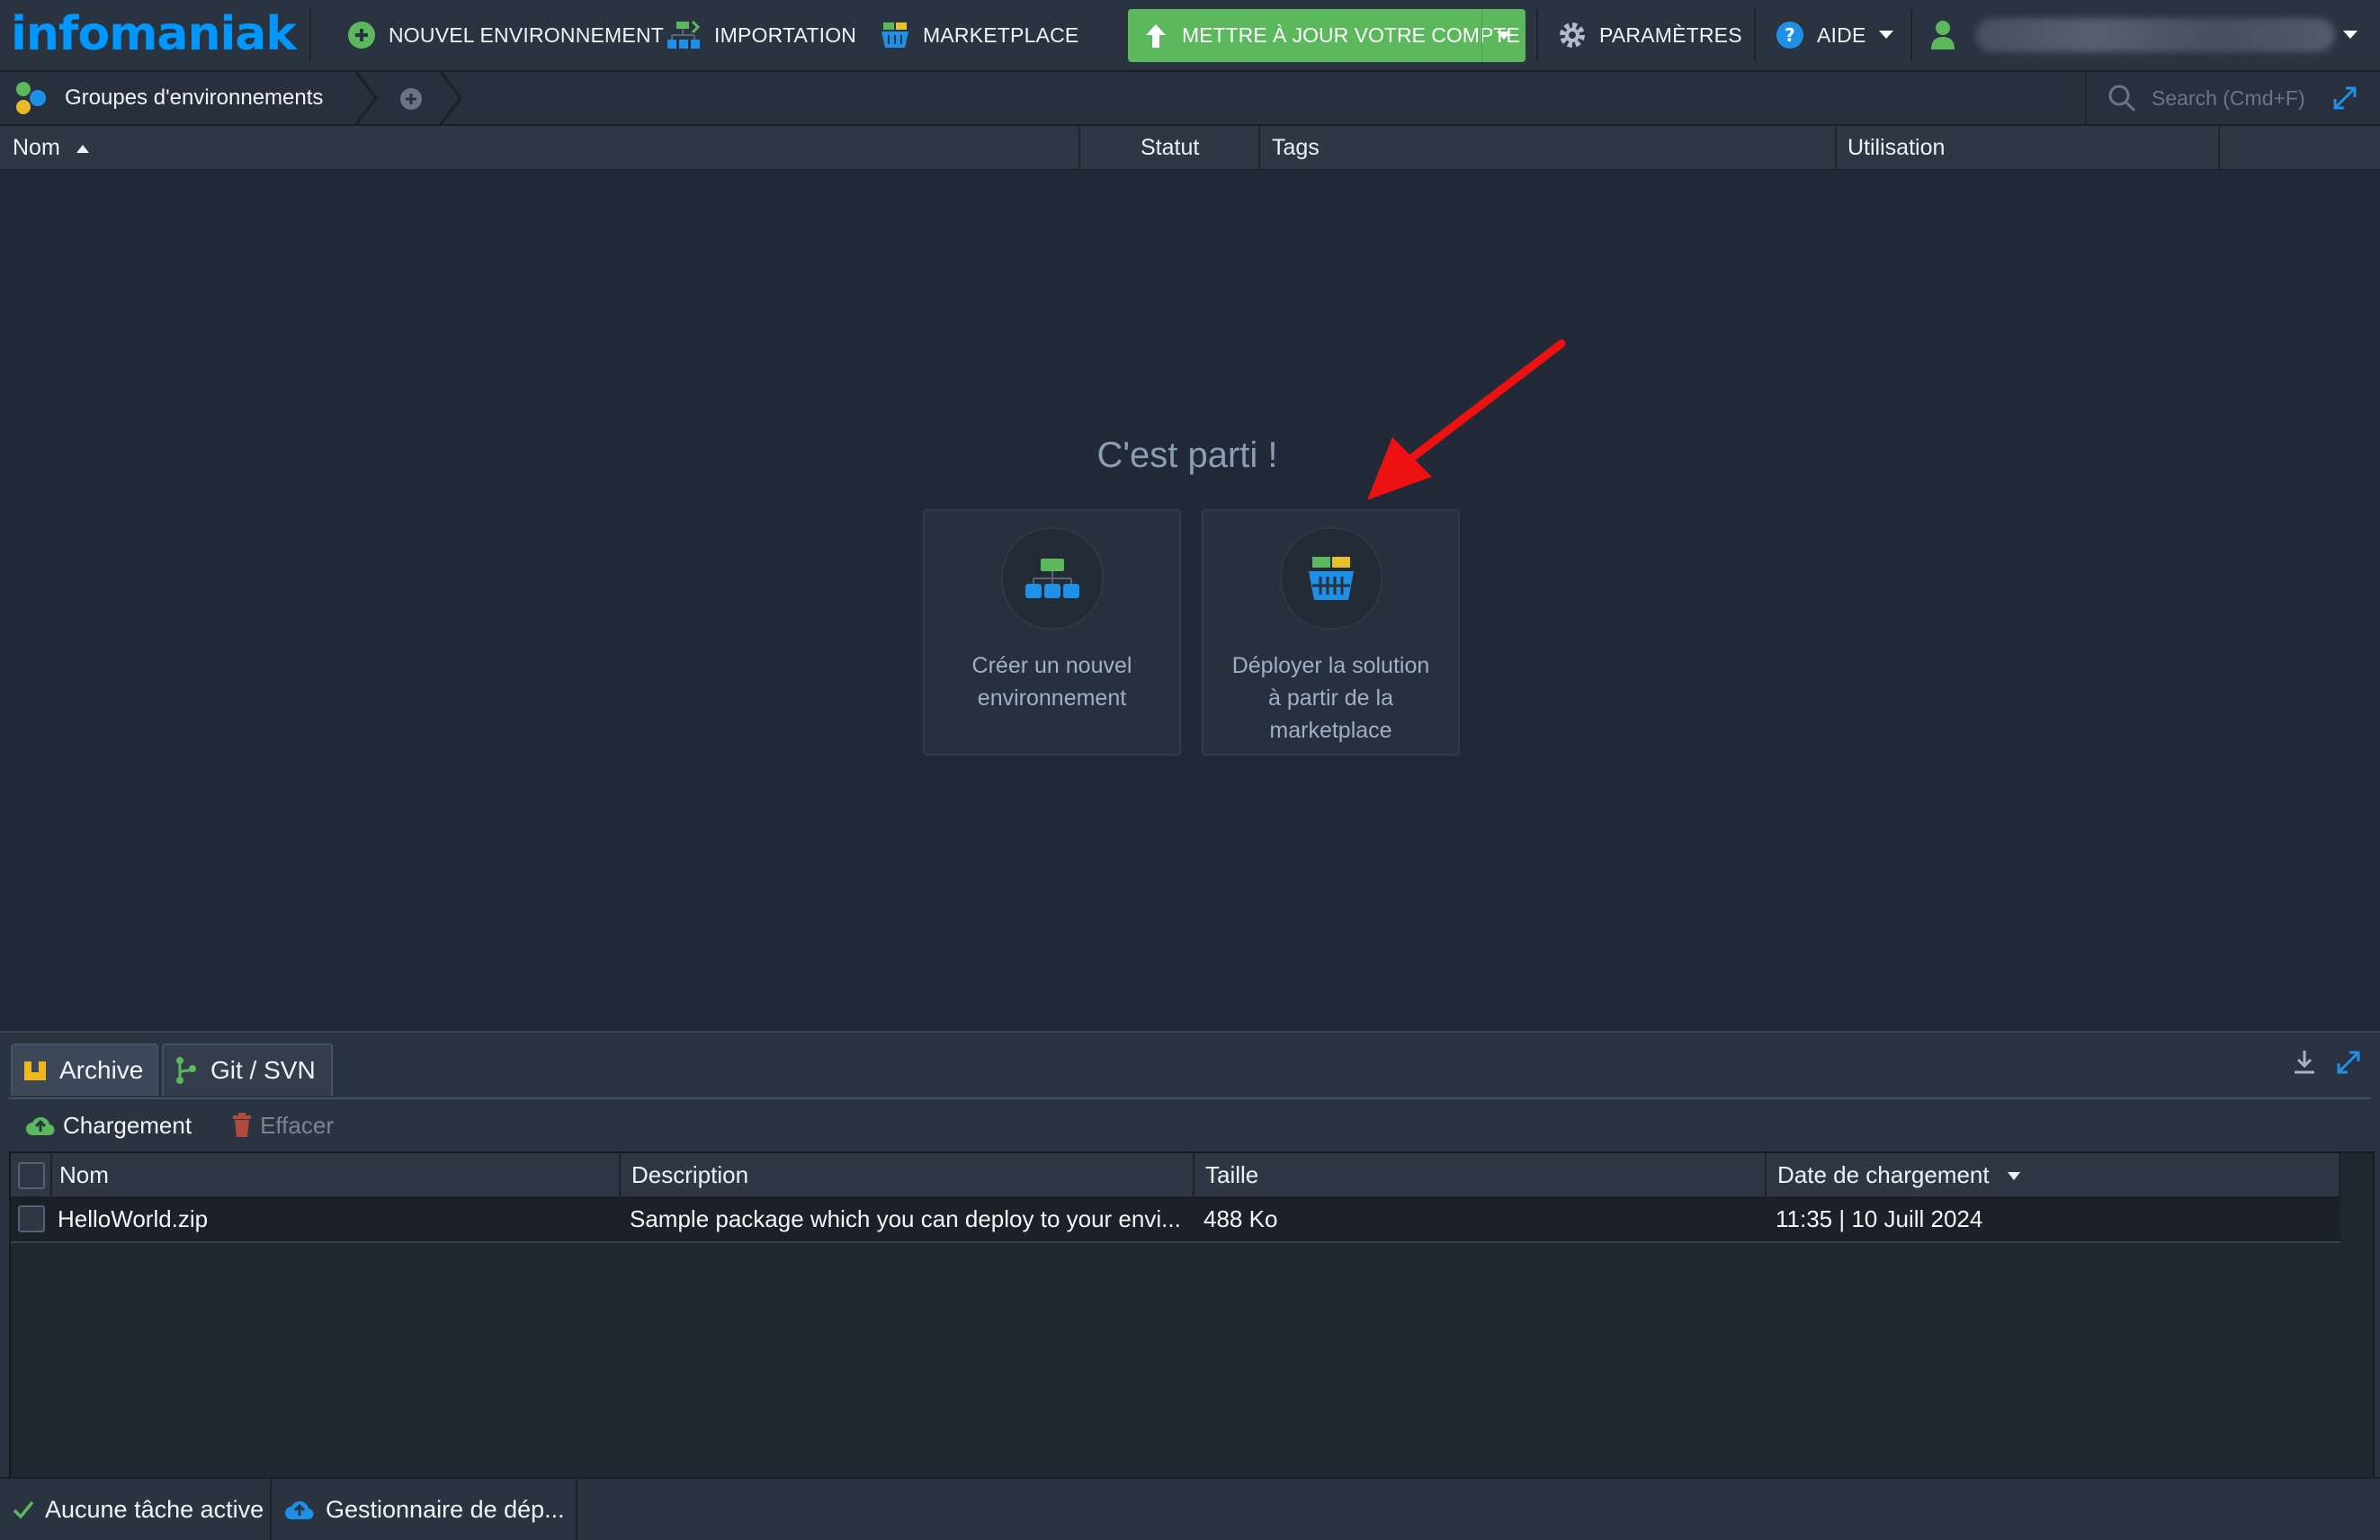 The image size is (2380, 1540). What do you see at coordinates (194, 97) in the screenshot?
I see `environment-groups-label: Groupes d'environnements` at bounding box center [194, 97].